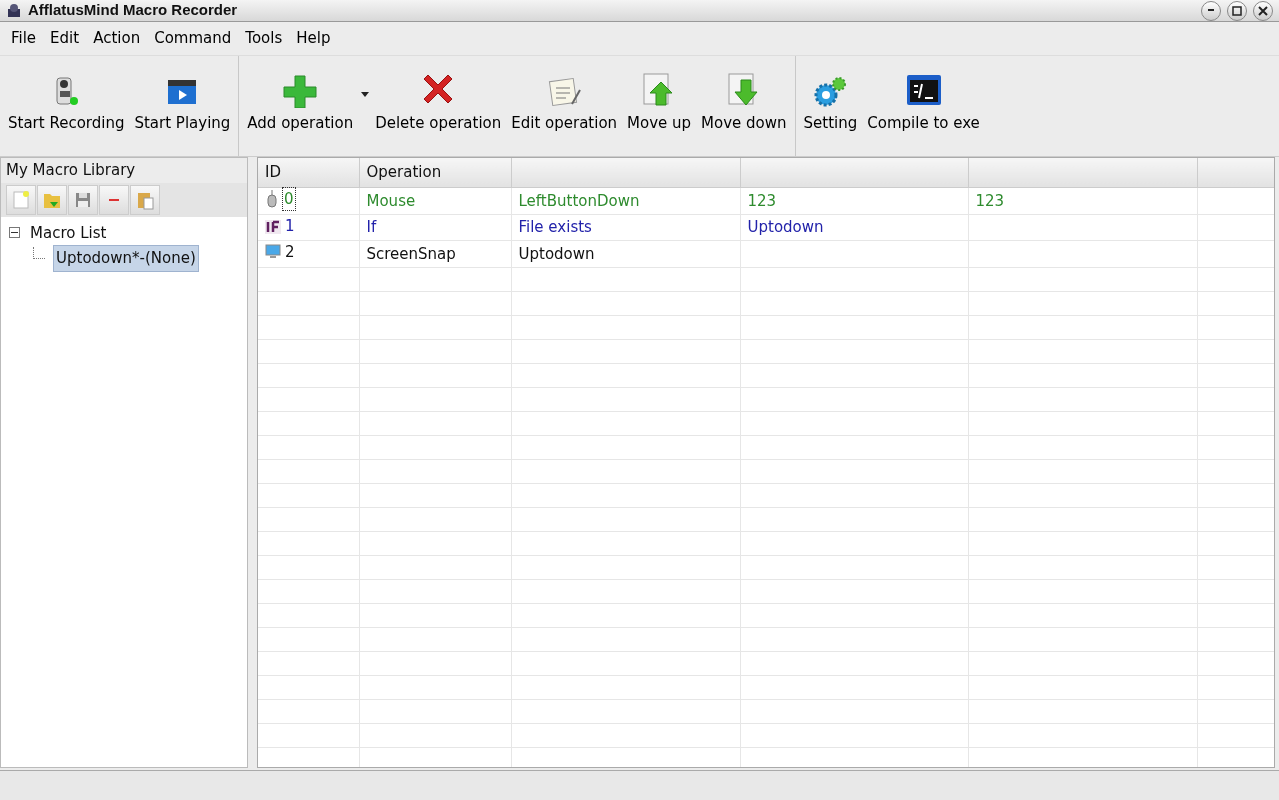 The height and width of the screenshot is (800, 1279). What do you see at coordinates (273, 226) in the screenshot?
I see `if-icon` at bounding box center [273, 226].